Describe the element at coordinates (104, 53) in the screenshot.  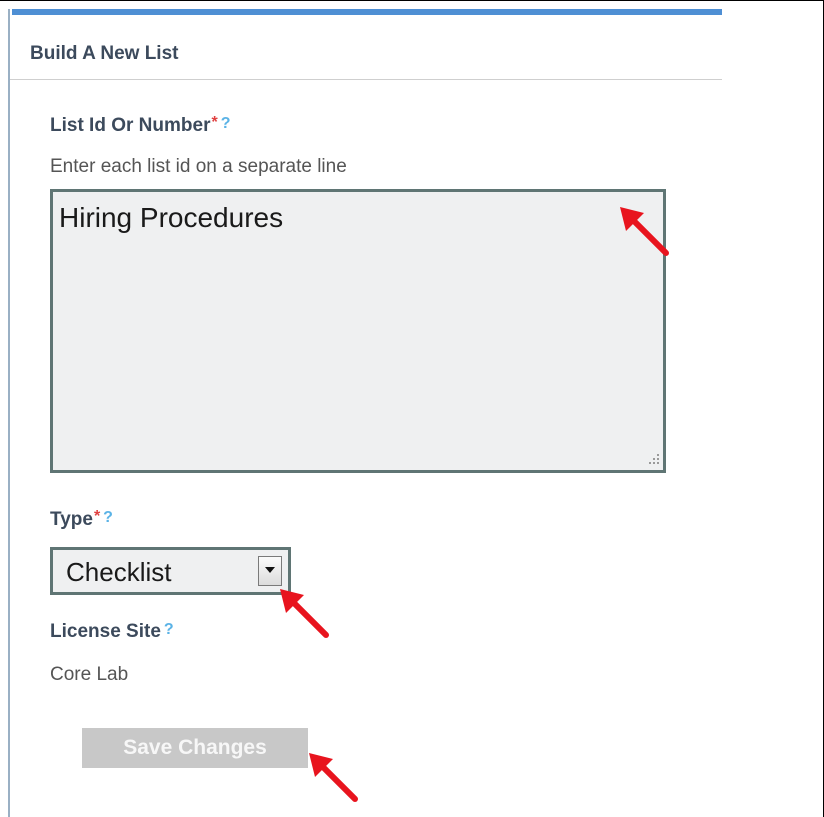
I see `panel-title: Build A New List` at that location.